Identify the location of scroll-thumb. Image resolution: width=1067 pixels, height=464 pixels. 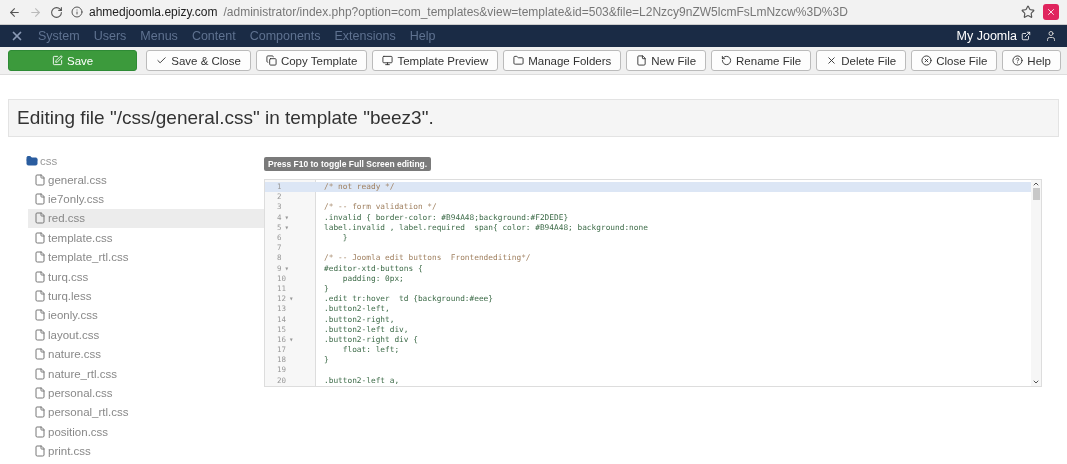
(1036, 194).